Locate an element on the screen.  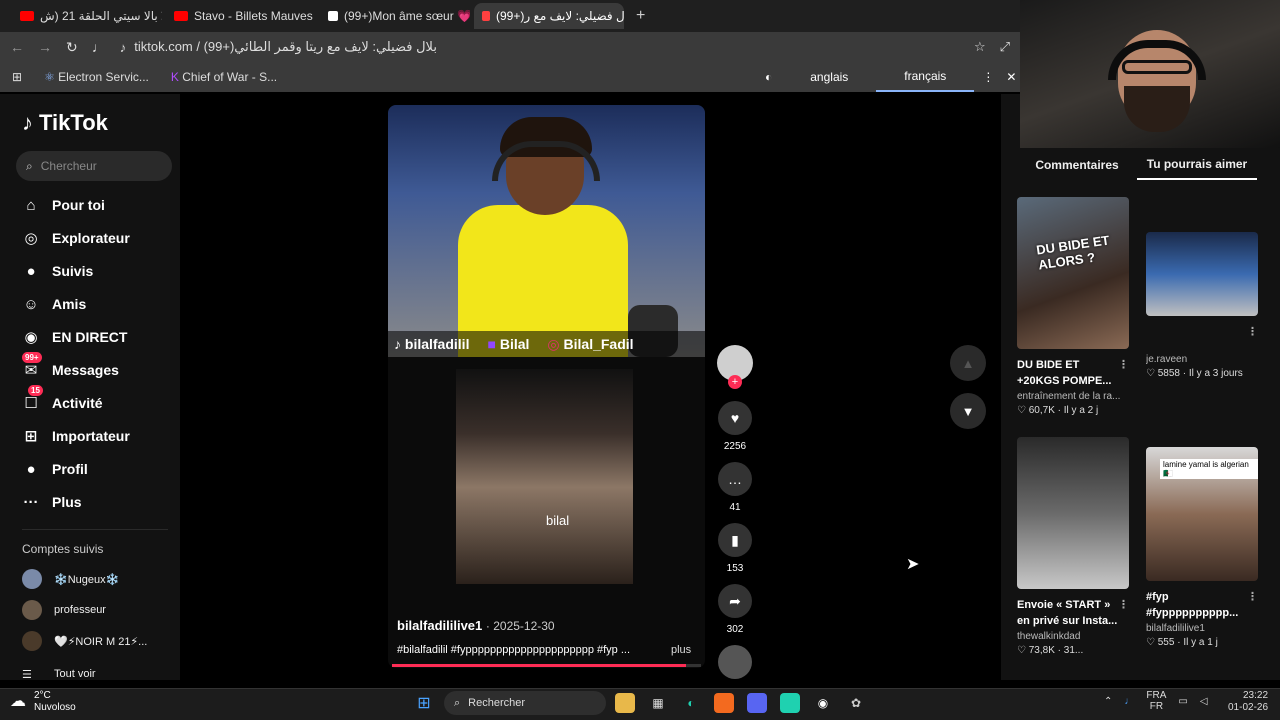
instagram-handle-text: Bilal_Fadil is located at coordinates (598, 343).